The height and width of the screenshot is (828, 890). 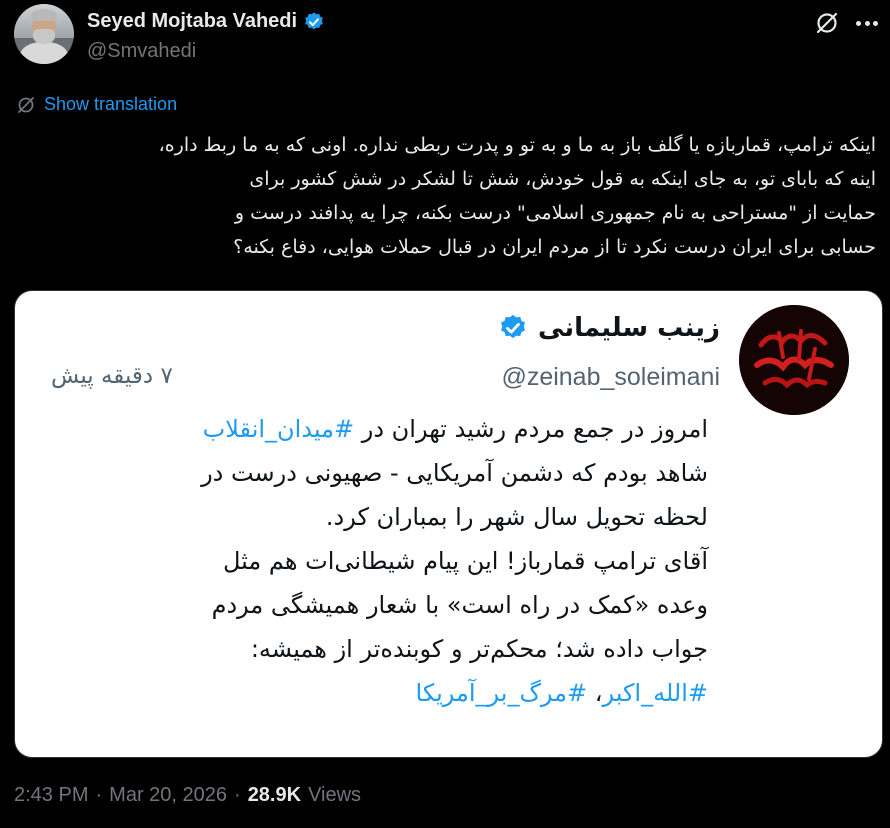 What do you see at coordinates (335, 795) in the screenshot?
I see `views-label: Views` at bounding box center [335, 795].